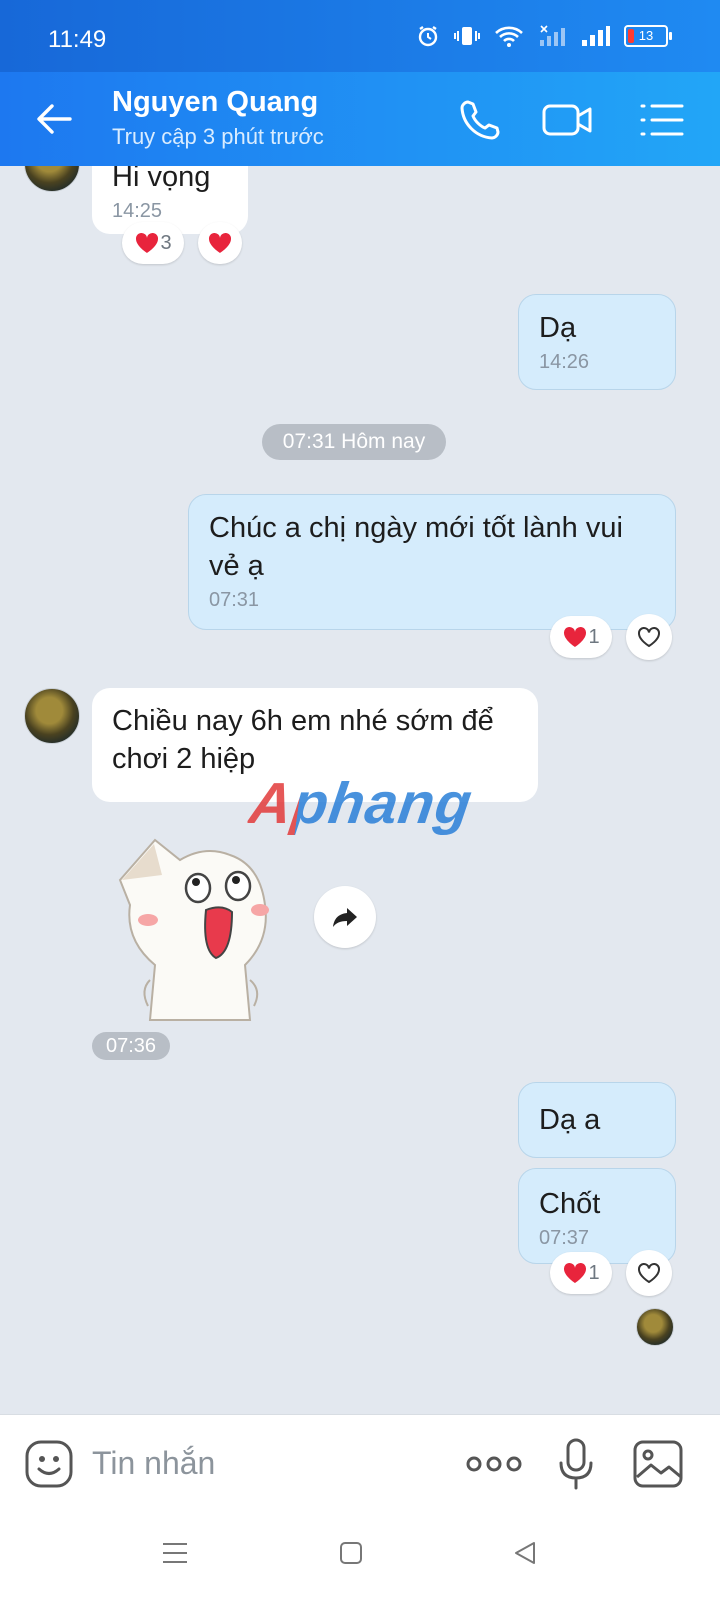 This screenshot has width=720, height=1600. What do you see at coordinates (655, 1327) in the screenshot?
I see `seen-avatar` at bounding box center [655, 1327].